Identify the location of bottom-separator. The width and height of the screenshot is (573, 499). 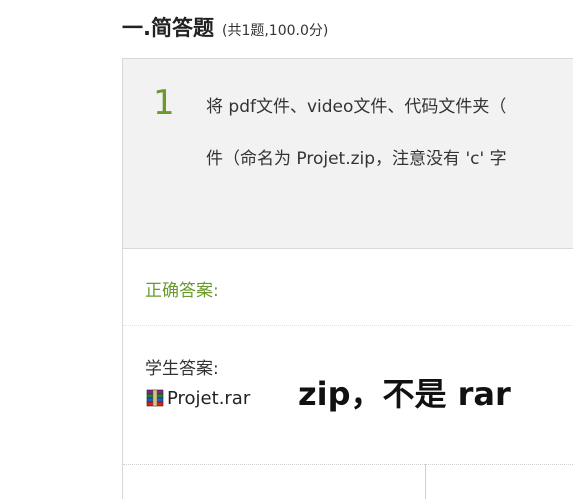
(425, 481).